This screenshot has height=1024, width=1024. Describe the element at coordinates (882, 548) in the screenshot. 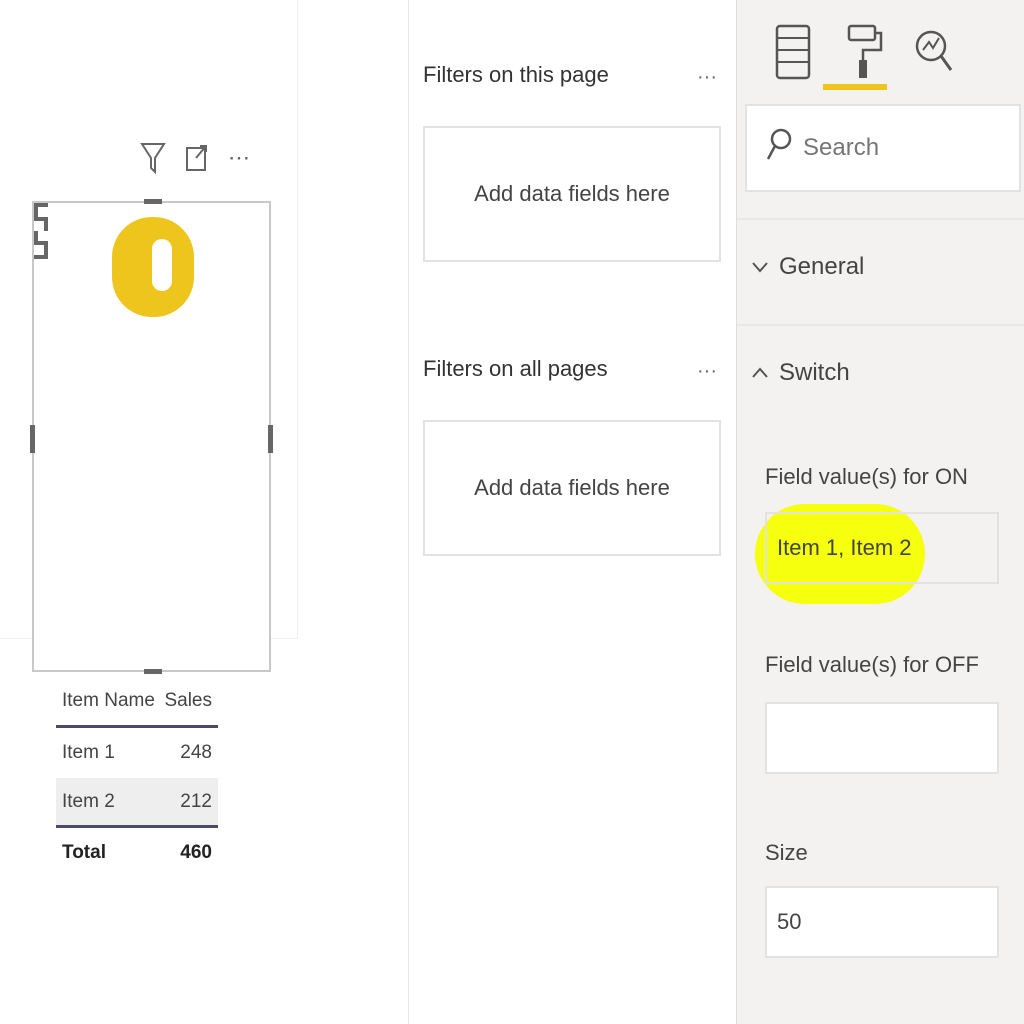

I see `field-on-input` at that location.